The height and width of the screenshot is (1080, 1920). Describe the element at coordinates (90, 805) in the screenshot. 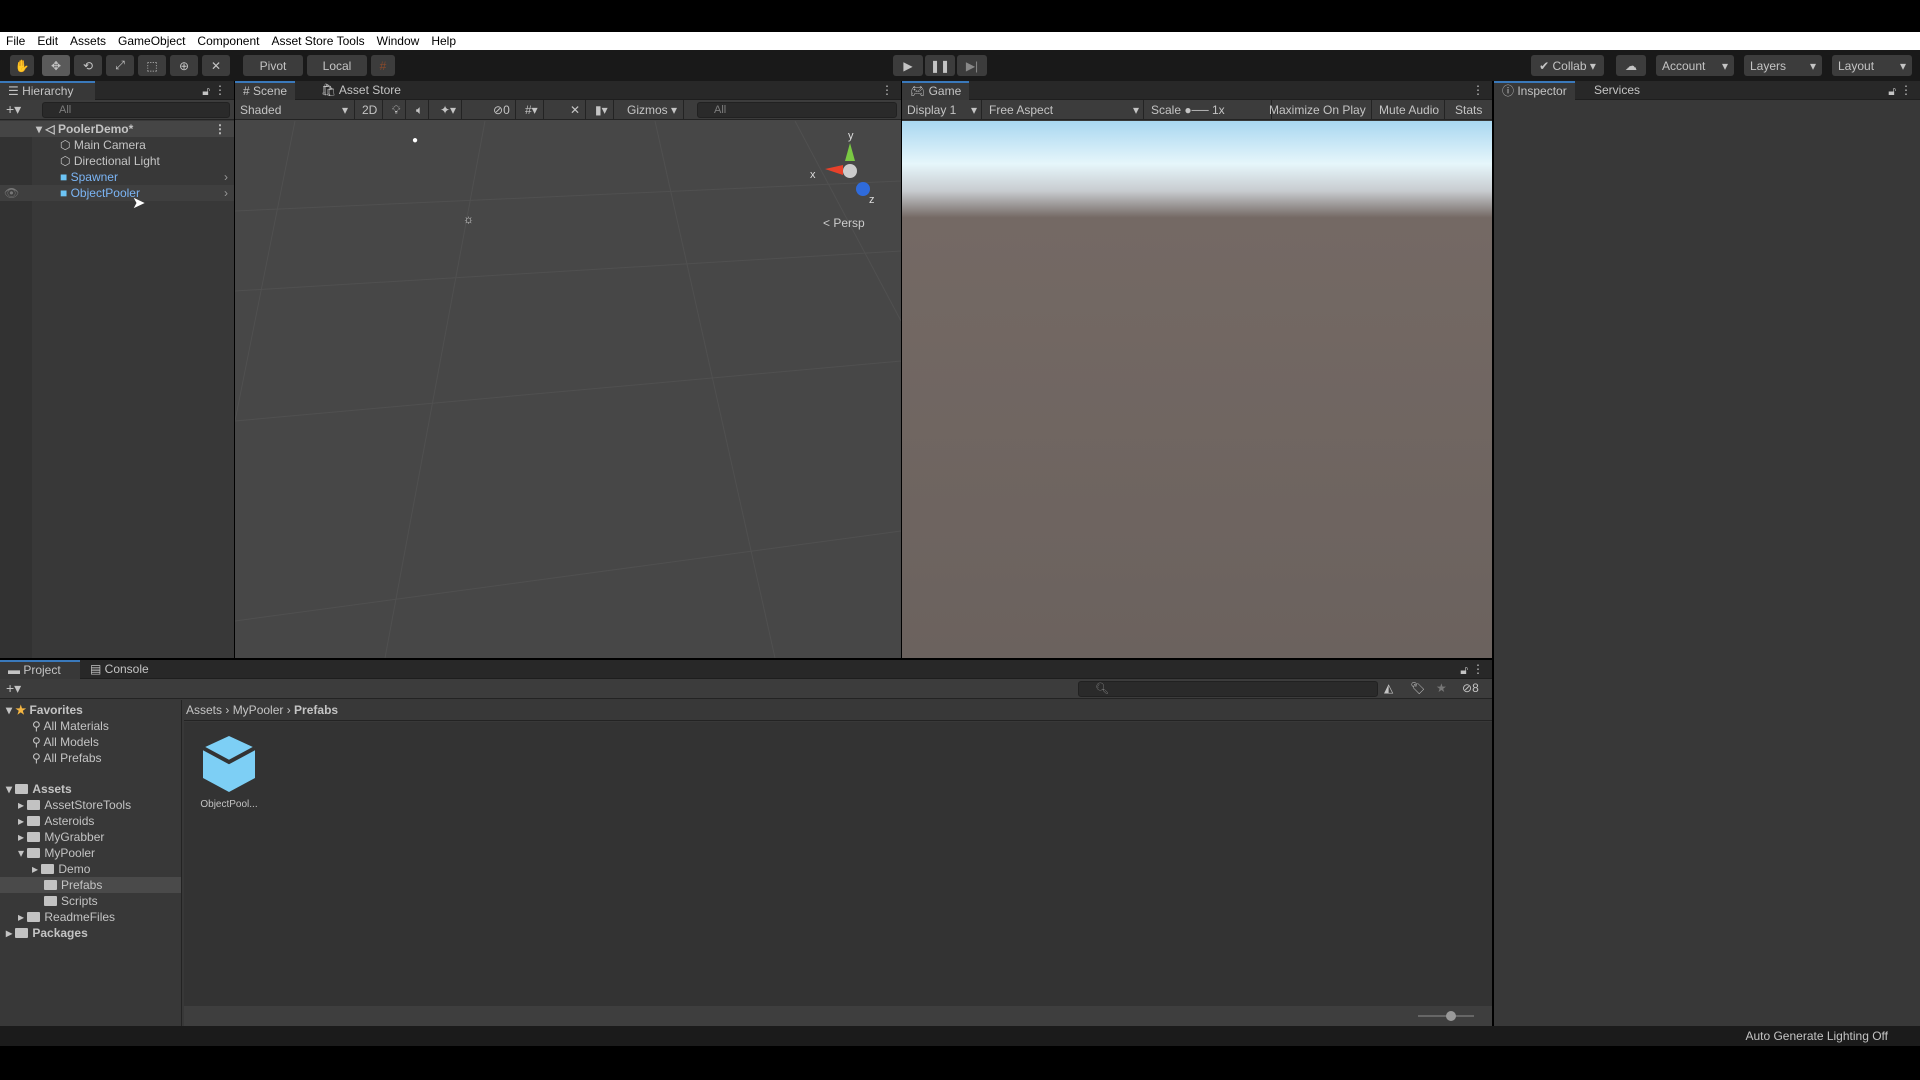

I see `folder-row: ▸ AssetStoreTools` at that location.